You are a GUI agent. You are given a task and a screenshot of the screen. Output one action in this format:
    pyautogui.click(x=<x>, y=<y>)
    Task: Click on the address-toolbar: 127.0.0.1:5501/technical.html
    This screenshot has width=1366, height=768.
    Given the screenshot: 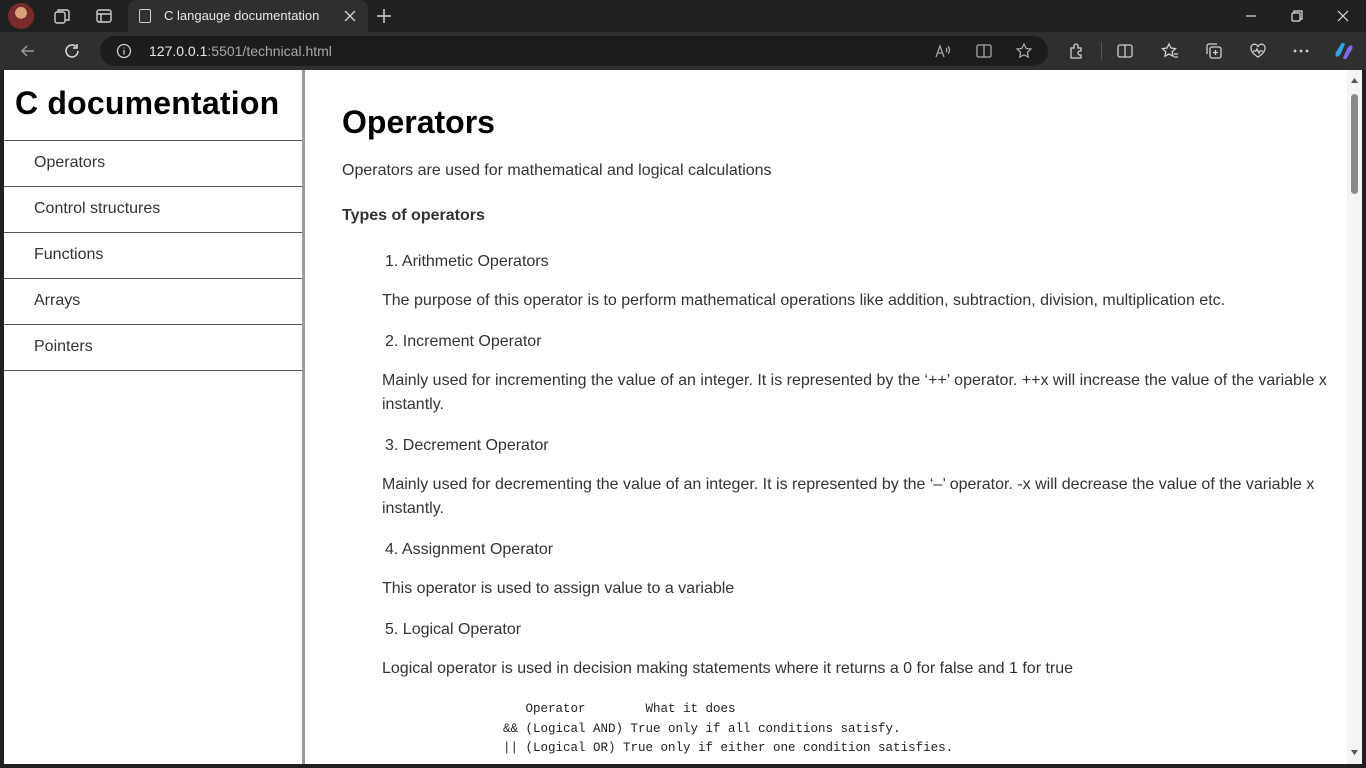 What is the action you would take?
    pyautogui.click(x=683, y=51)
    